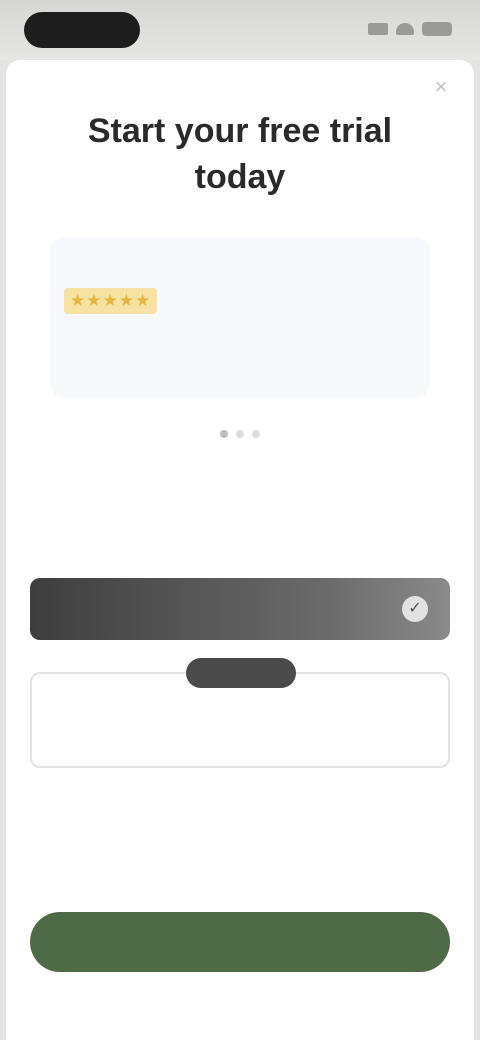 This screenshot has height=1040, width=480. Describe the element at coordinates (240, 942) in the screenshot. I see `start-trial-button` at that location.